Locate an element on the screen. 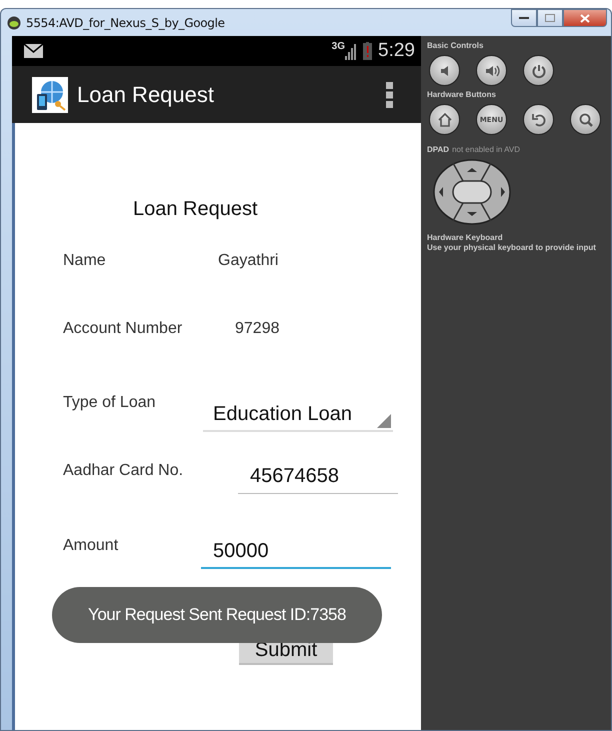  app-icon is located at coordinates (14, 23).